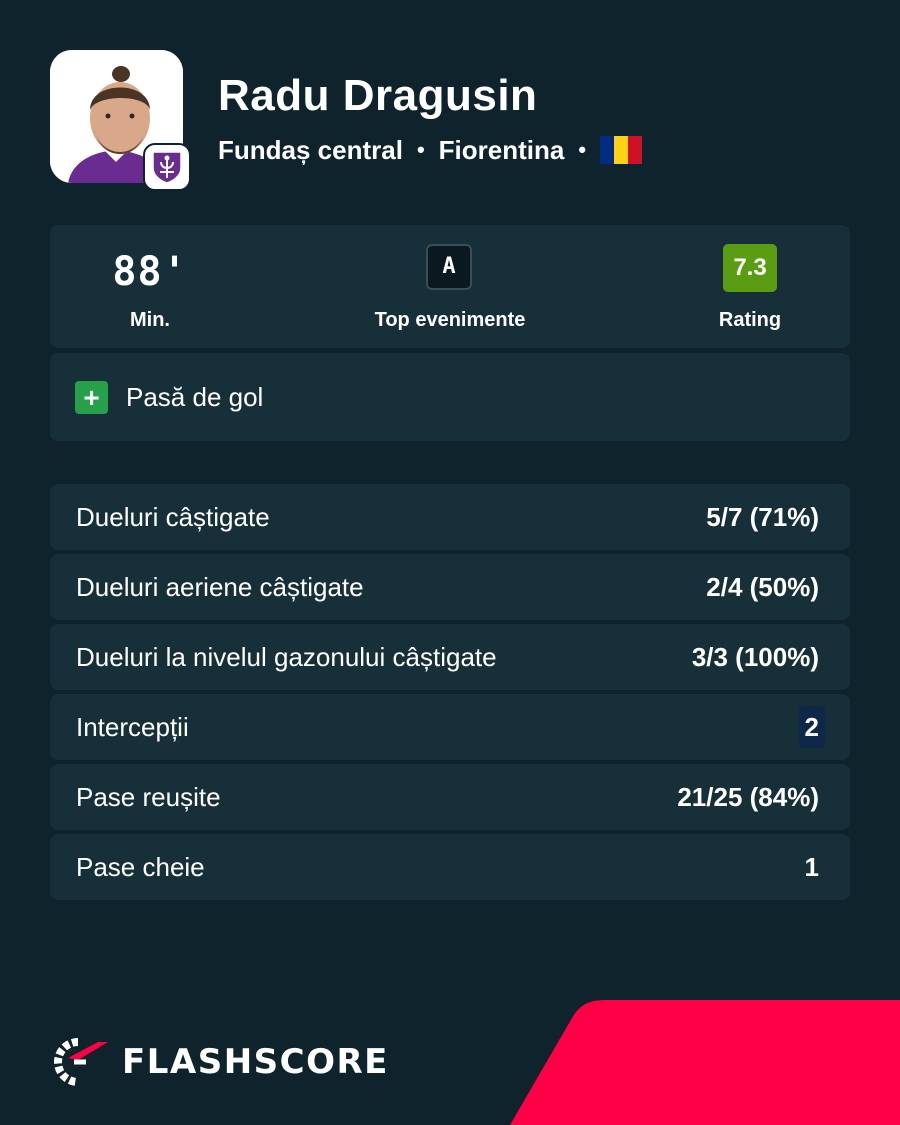 The height and width of the screenshot is (1125, 900). I want to click on fiorentina-crest-icon, so click(167, 167).